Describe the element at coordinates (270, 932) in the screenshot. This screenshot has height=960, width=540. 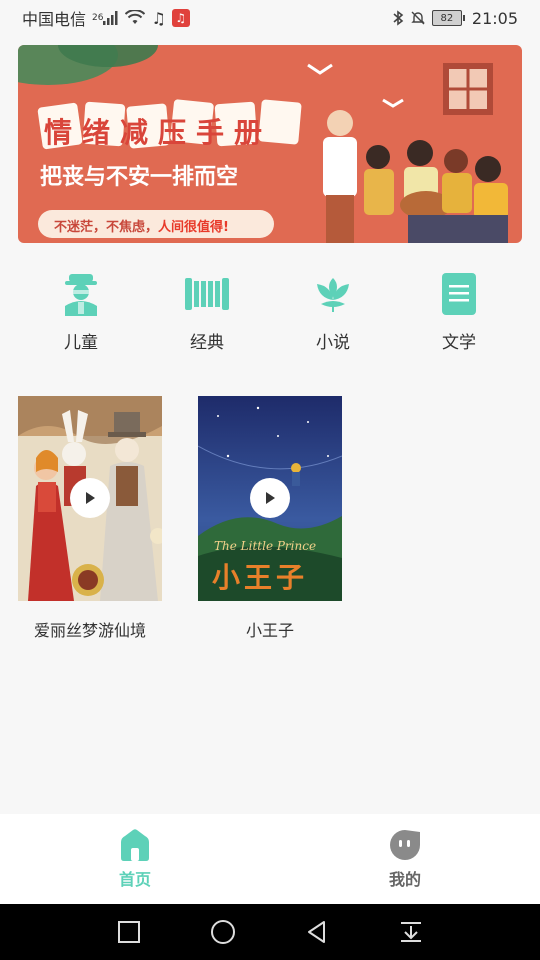
I see `system-nav-bar` at that location.